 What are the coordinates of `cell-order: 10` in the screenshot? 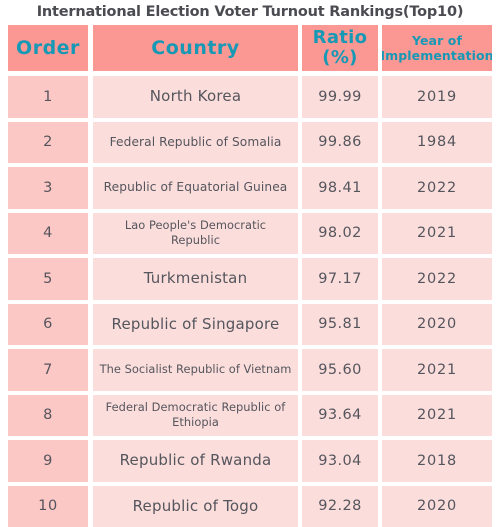 It's located at (48, 506).